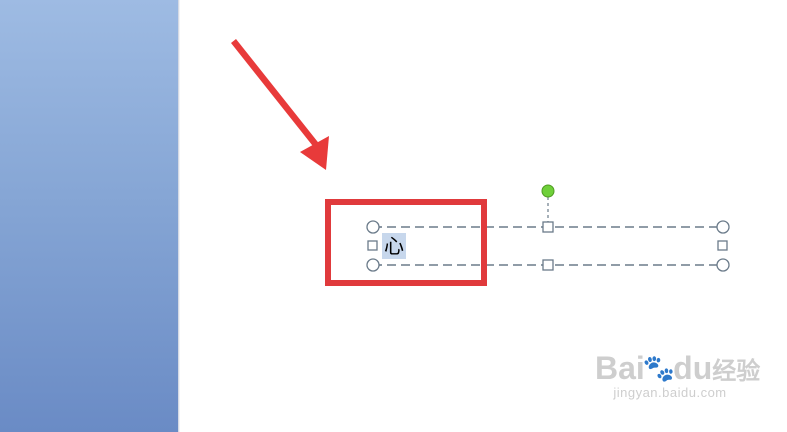 Image resolution: width=787 pixels, height=432 pixels. I want to click on baidu-watermark: Bai🐾du经验 jingyan.baidu.com, so click(677, 375).